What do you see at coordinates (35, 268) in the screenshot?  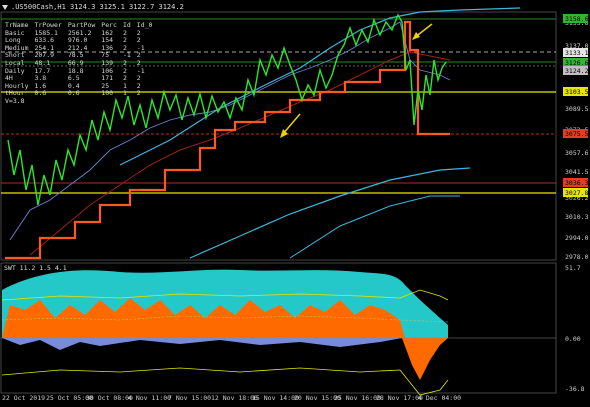 I see `oscillator-title: SWT 11.2 1.5 4.1` at bounding box center [35, 268].